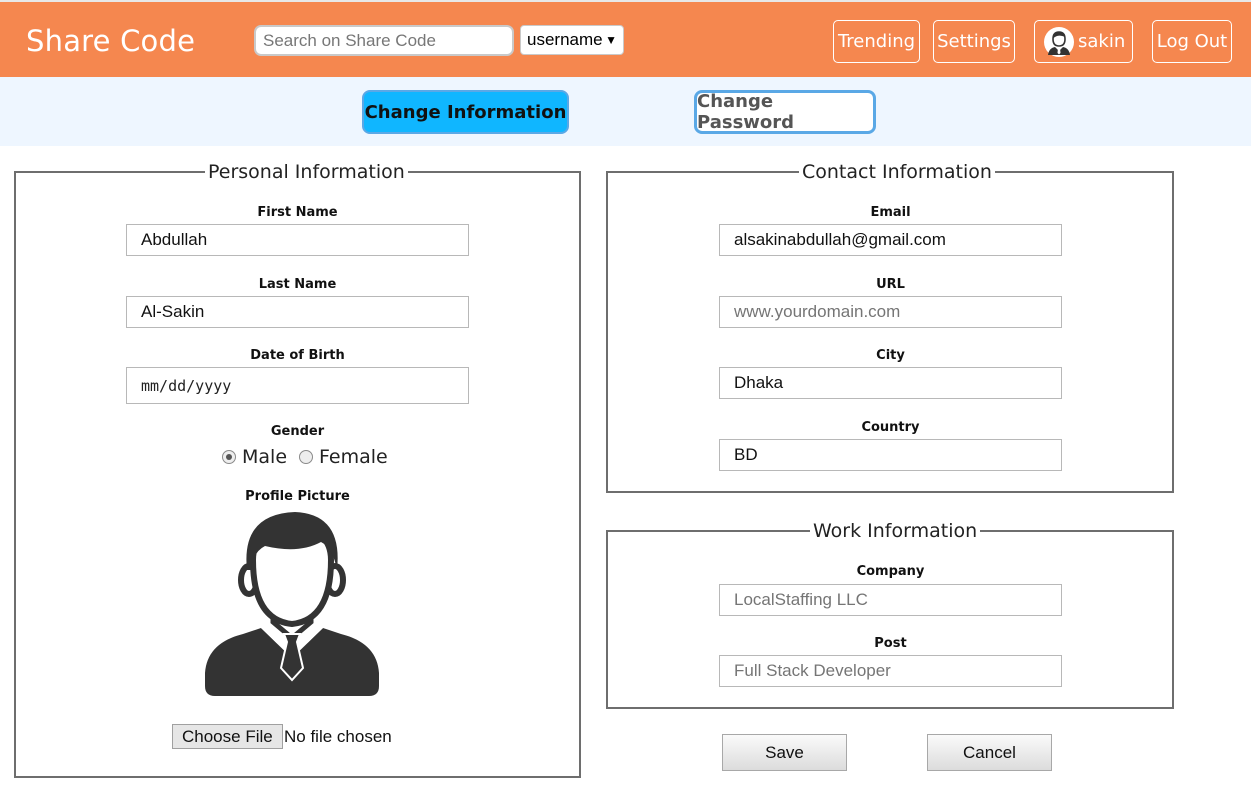 This screenshot has height=787, width=1251. I want to click on post-input, so click(890, 671).